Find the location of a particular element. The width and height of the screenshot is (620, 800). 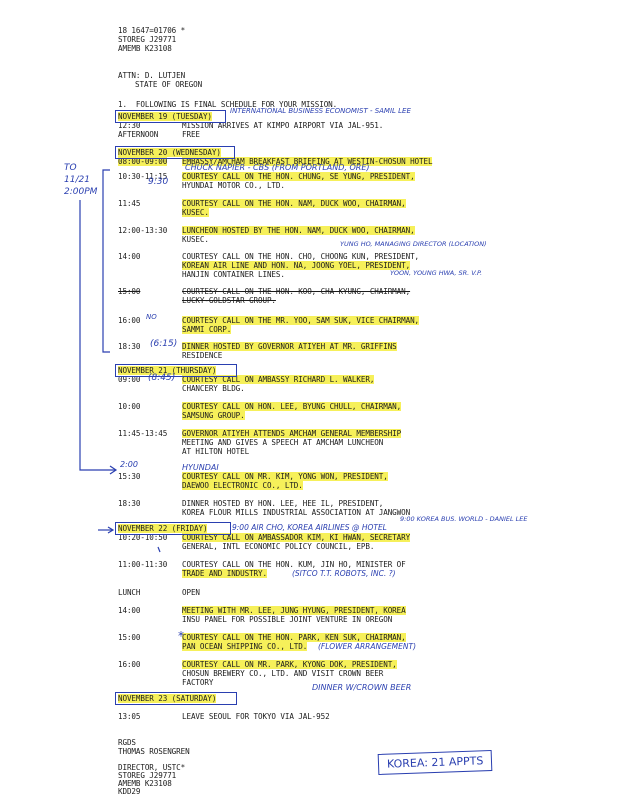

check-mark is located at coordinates (159, 549).